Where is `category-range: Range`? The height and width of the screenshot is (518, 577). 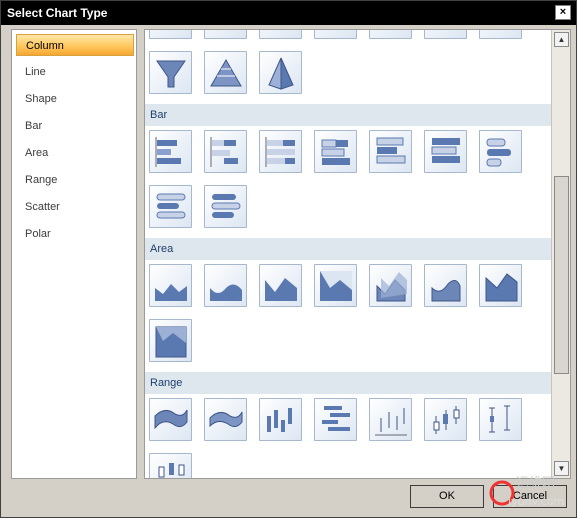 category-range: Range is located at coordinates (75, 180).